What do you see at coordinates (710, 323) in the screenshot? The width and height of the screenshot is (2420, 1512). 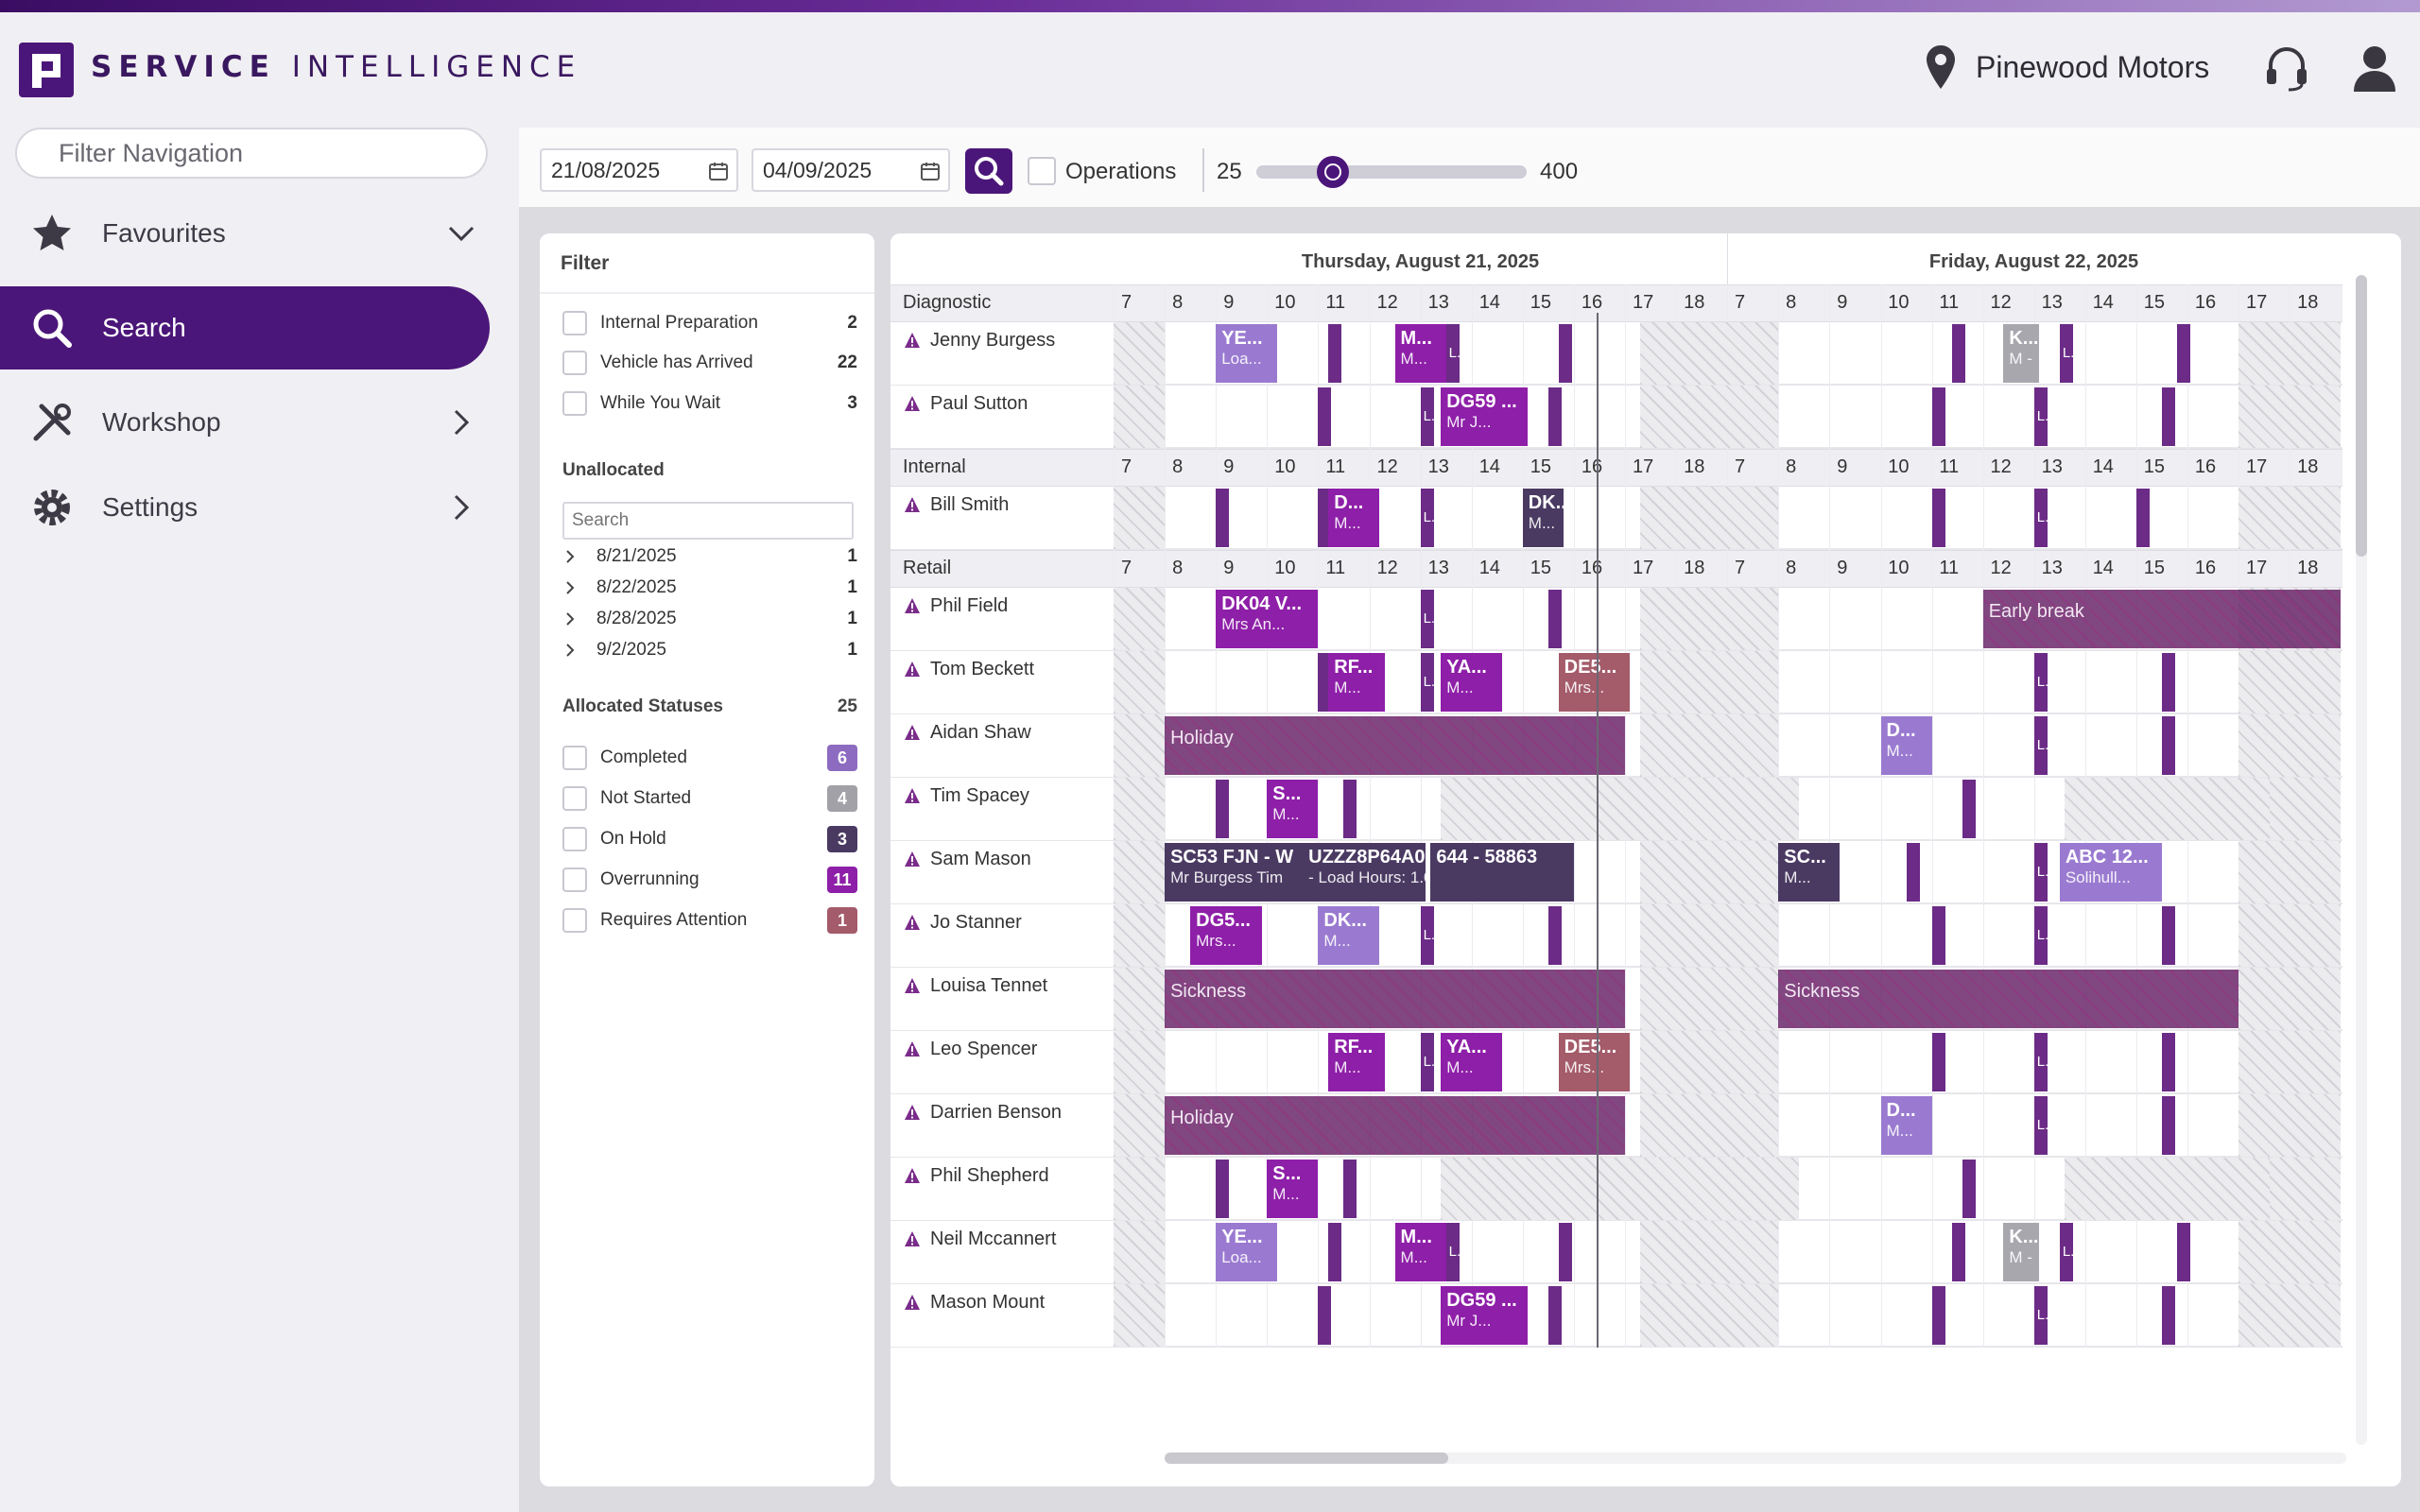 I see `filter-internal-preparation: Internal Preparation 2` at bounding box center [710, 323].